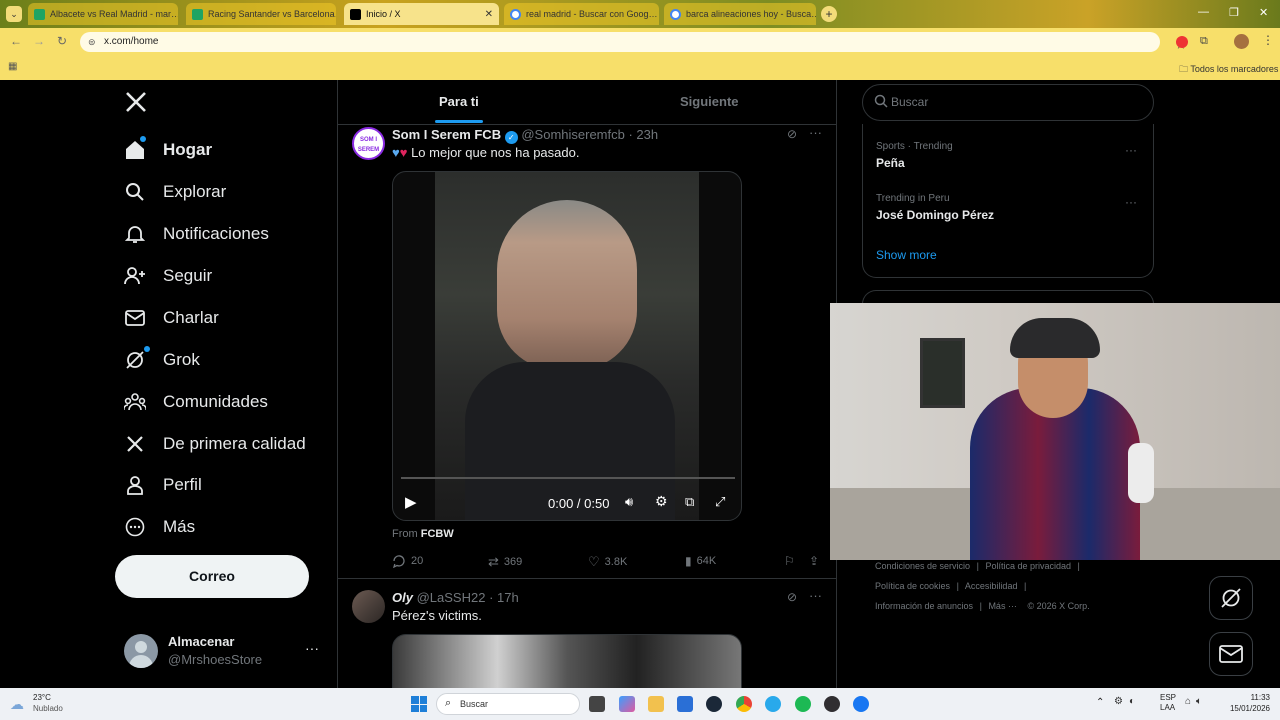 The height and width of the screenshot is (720, 1280). Describe the element at coordinates (1231, 598) in the screenshot. I see `grok-float-button` at that location.